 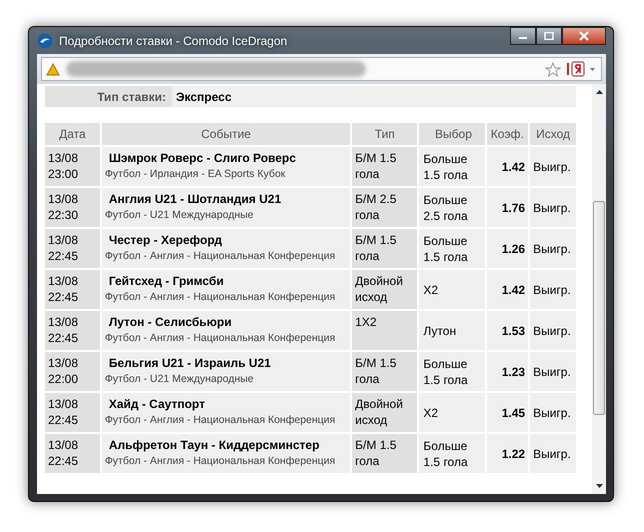 What do you see at coordinates (170, 322) in the screenshot?
I see `event-name: Лутон - Селисбьюри` at bounding box center [170, 322].